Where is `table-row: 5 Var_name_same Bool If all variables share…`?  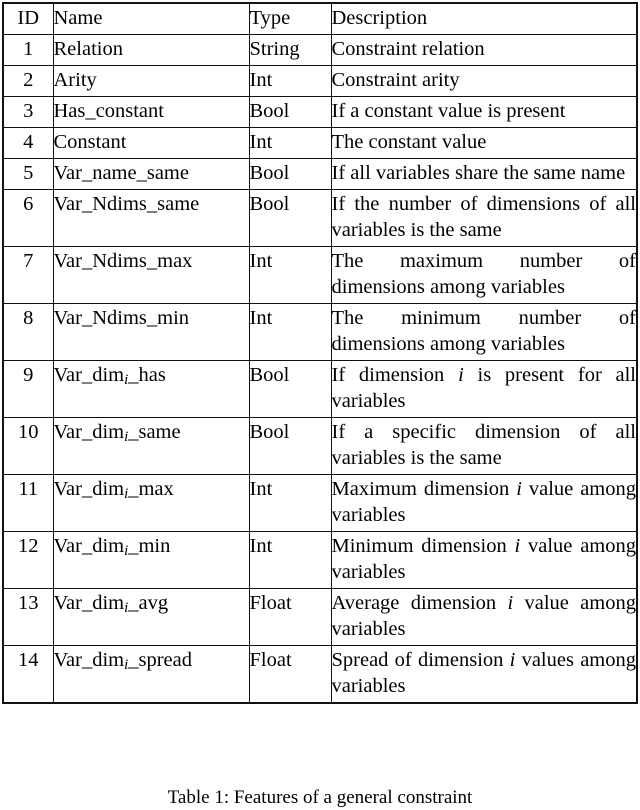
table-row: 5 Var_name_same Bool If all variables share… is located at coordinates (320, 174).